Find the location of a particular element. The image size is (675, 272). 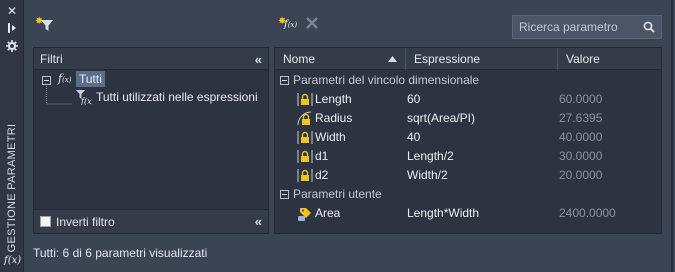

cell-value: 60.0000 is located at coordinates (581, 99).